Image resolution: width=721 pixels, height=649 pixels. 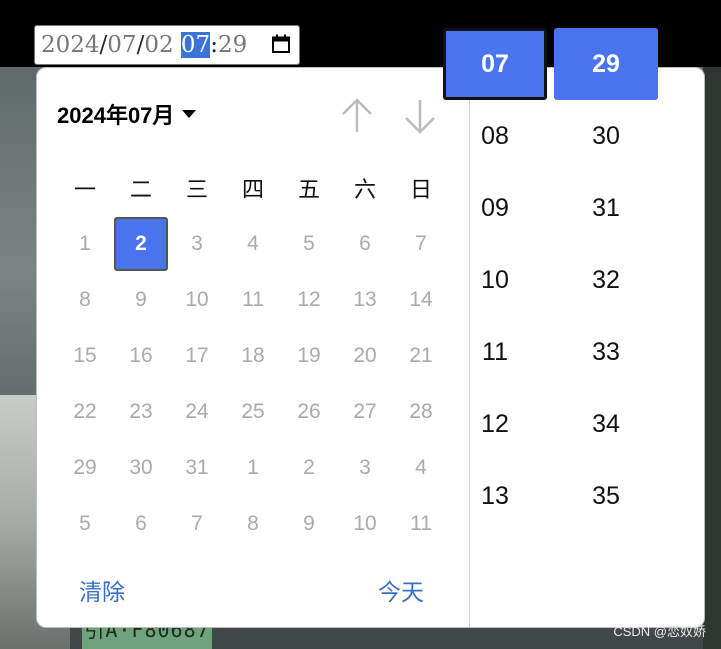 I want to click on calendar-icon, so click(x=281, y=44).